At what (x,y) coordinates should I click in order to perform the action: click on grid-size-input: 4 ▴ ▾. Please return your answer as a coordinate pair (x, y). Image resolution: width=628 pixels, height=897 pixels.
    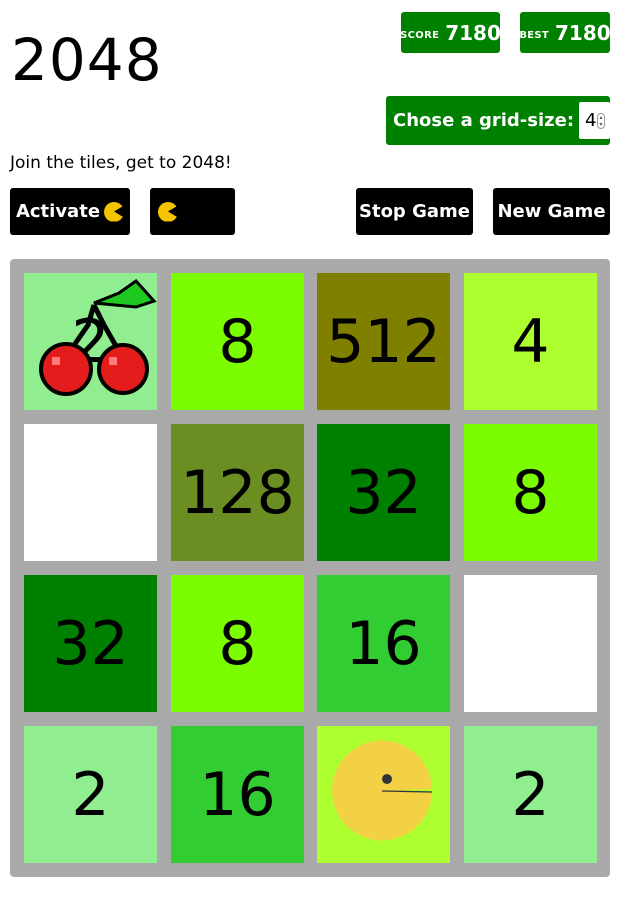
    Looking at the image, I should click on (594, 120).